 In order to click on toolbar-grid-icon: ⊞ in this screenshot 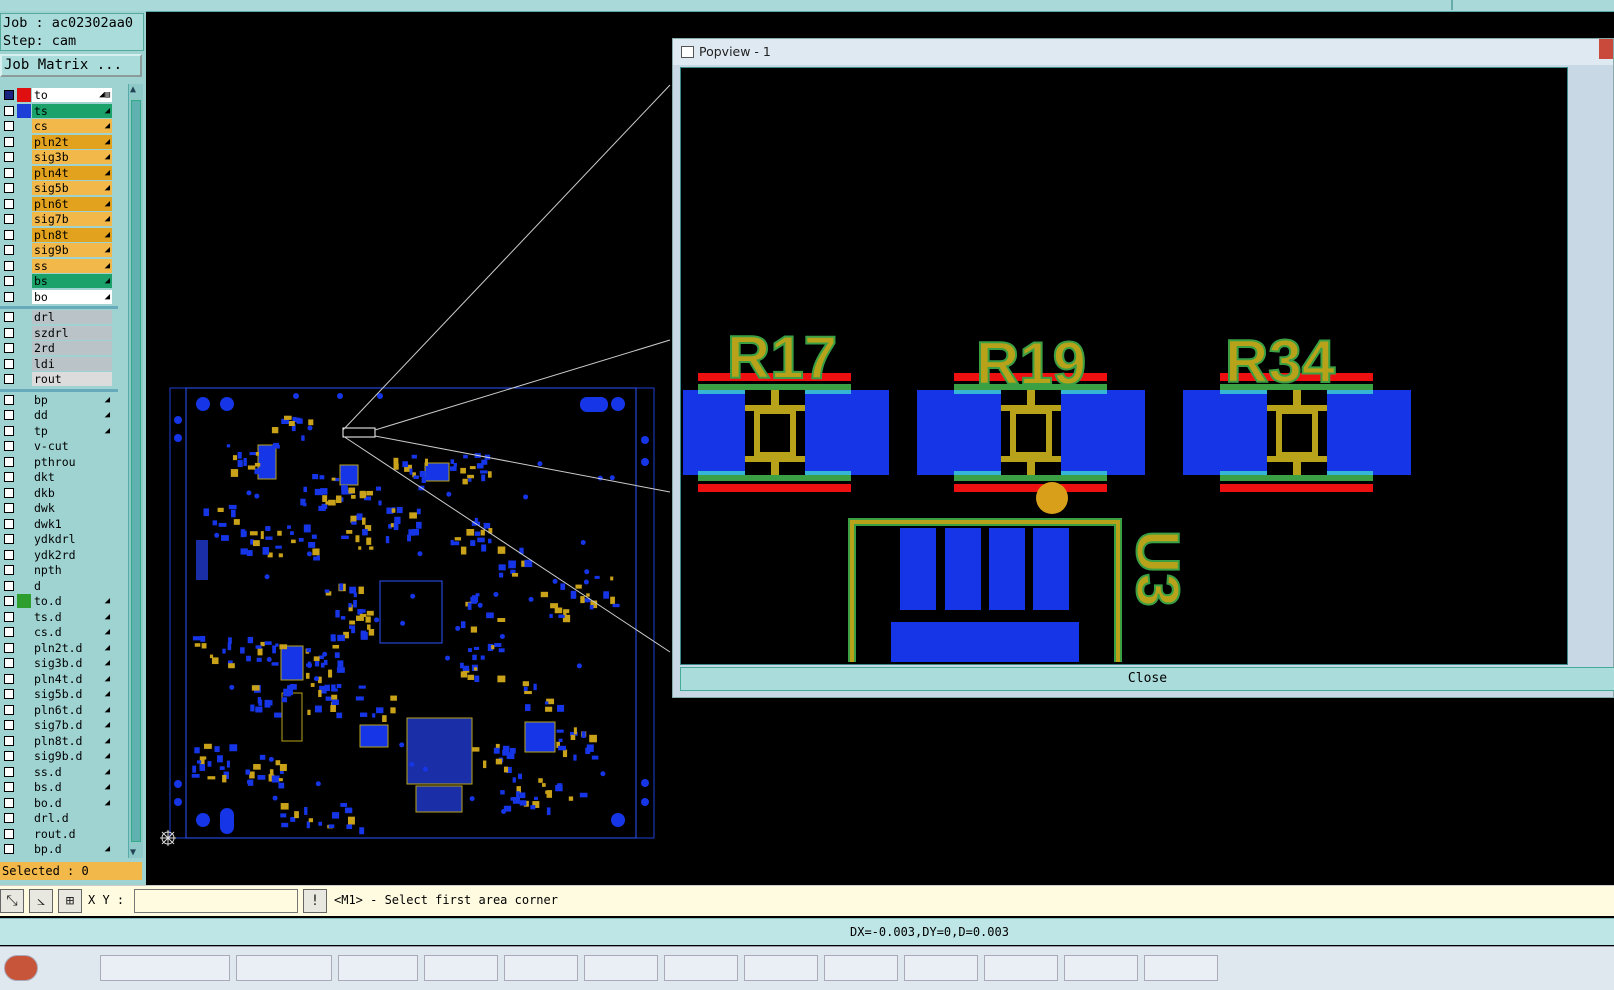, I will do `click(70, 901)`.